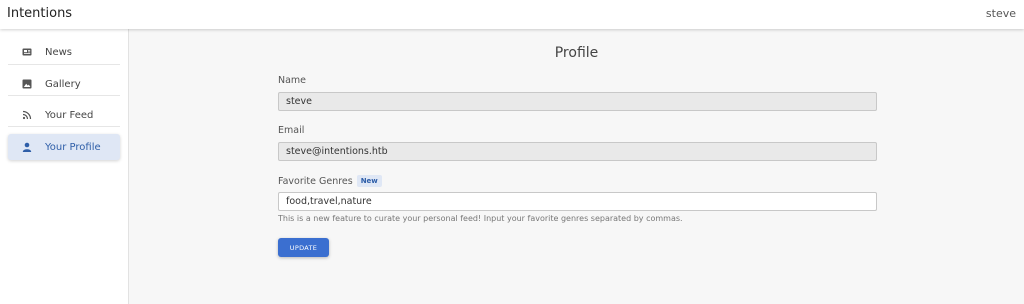  What do you see at coordinates (27, 147) in the screenshot?
I see `user-icon` at bounding box center [27, 147].